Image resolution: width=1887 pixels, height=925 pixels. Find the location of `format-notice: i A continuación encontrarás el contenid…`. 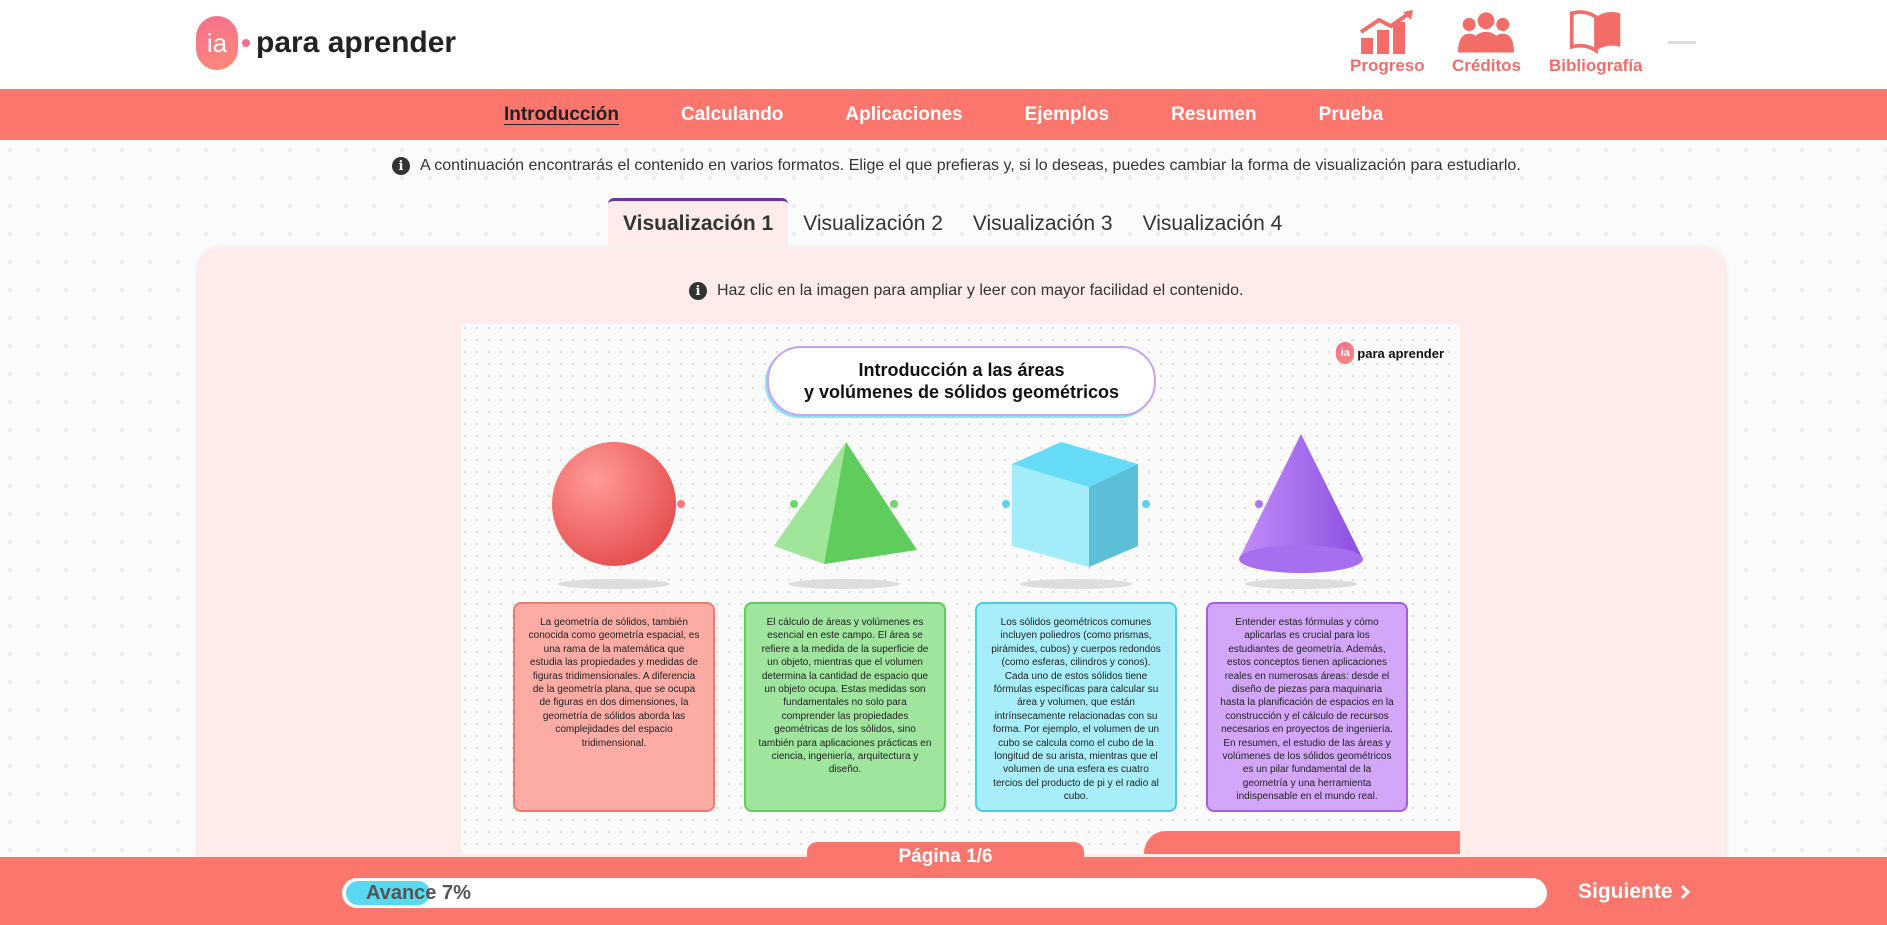

format-notice: i A continuación encontrarás el contenid… is located at coordinates (956, 166).